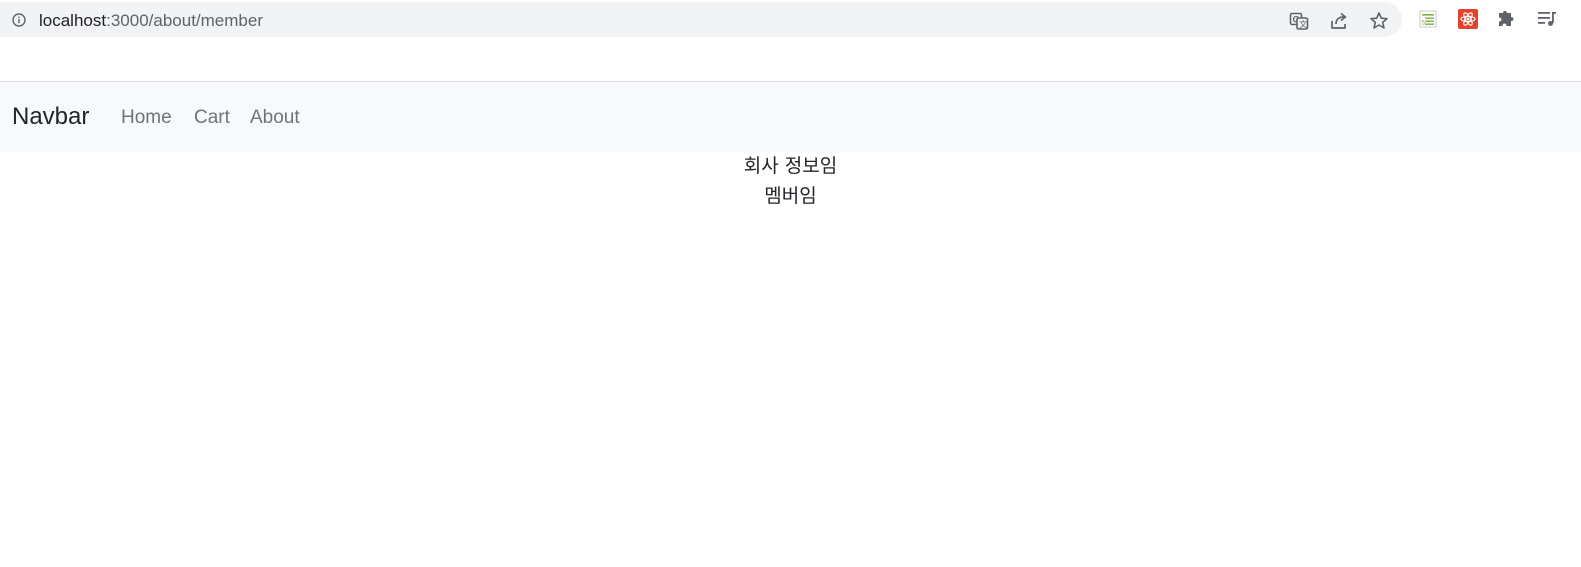 This screenshot has height=567, width=1581. What do you see at coordinates (790, 166) in the screenshot?
I see `company-info-text: 회사 정보임` at bounding box center [790, 166].